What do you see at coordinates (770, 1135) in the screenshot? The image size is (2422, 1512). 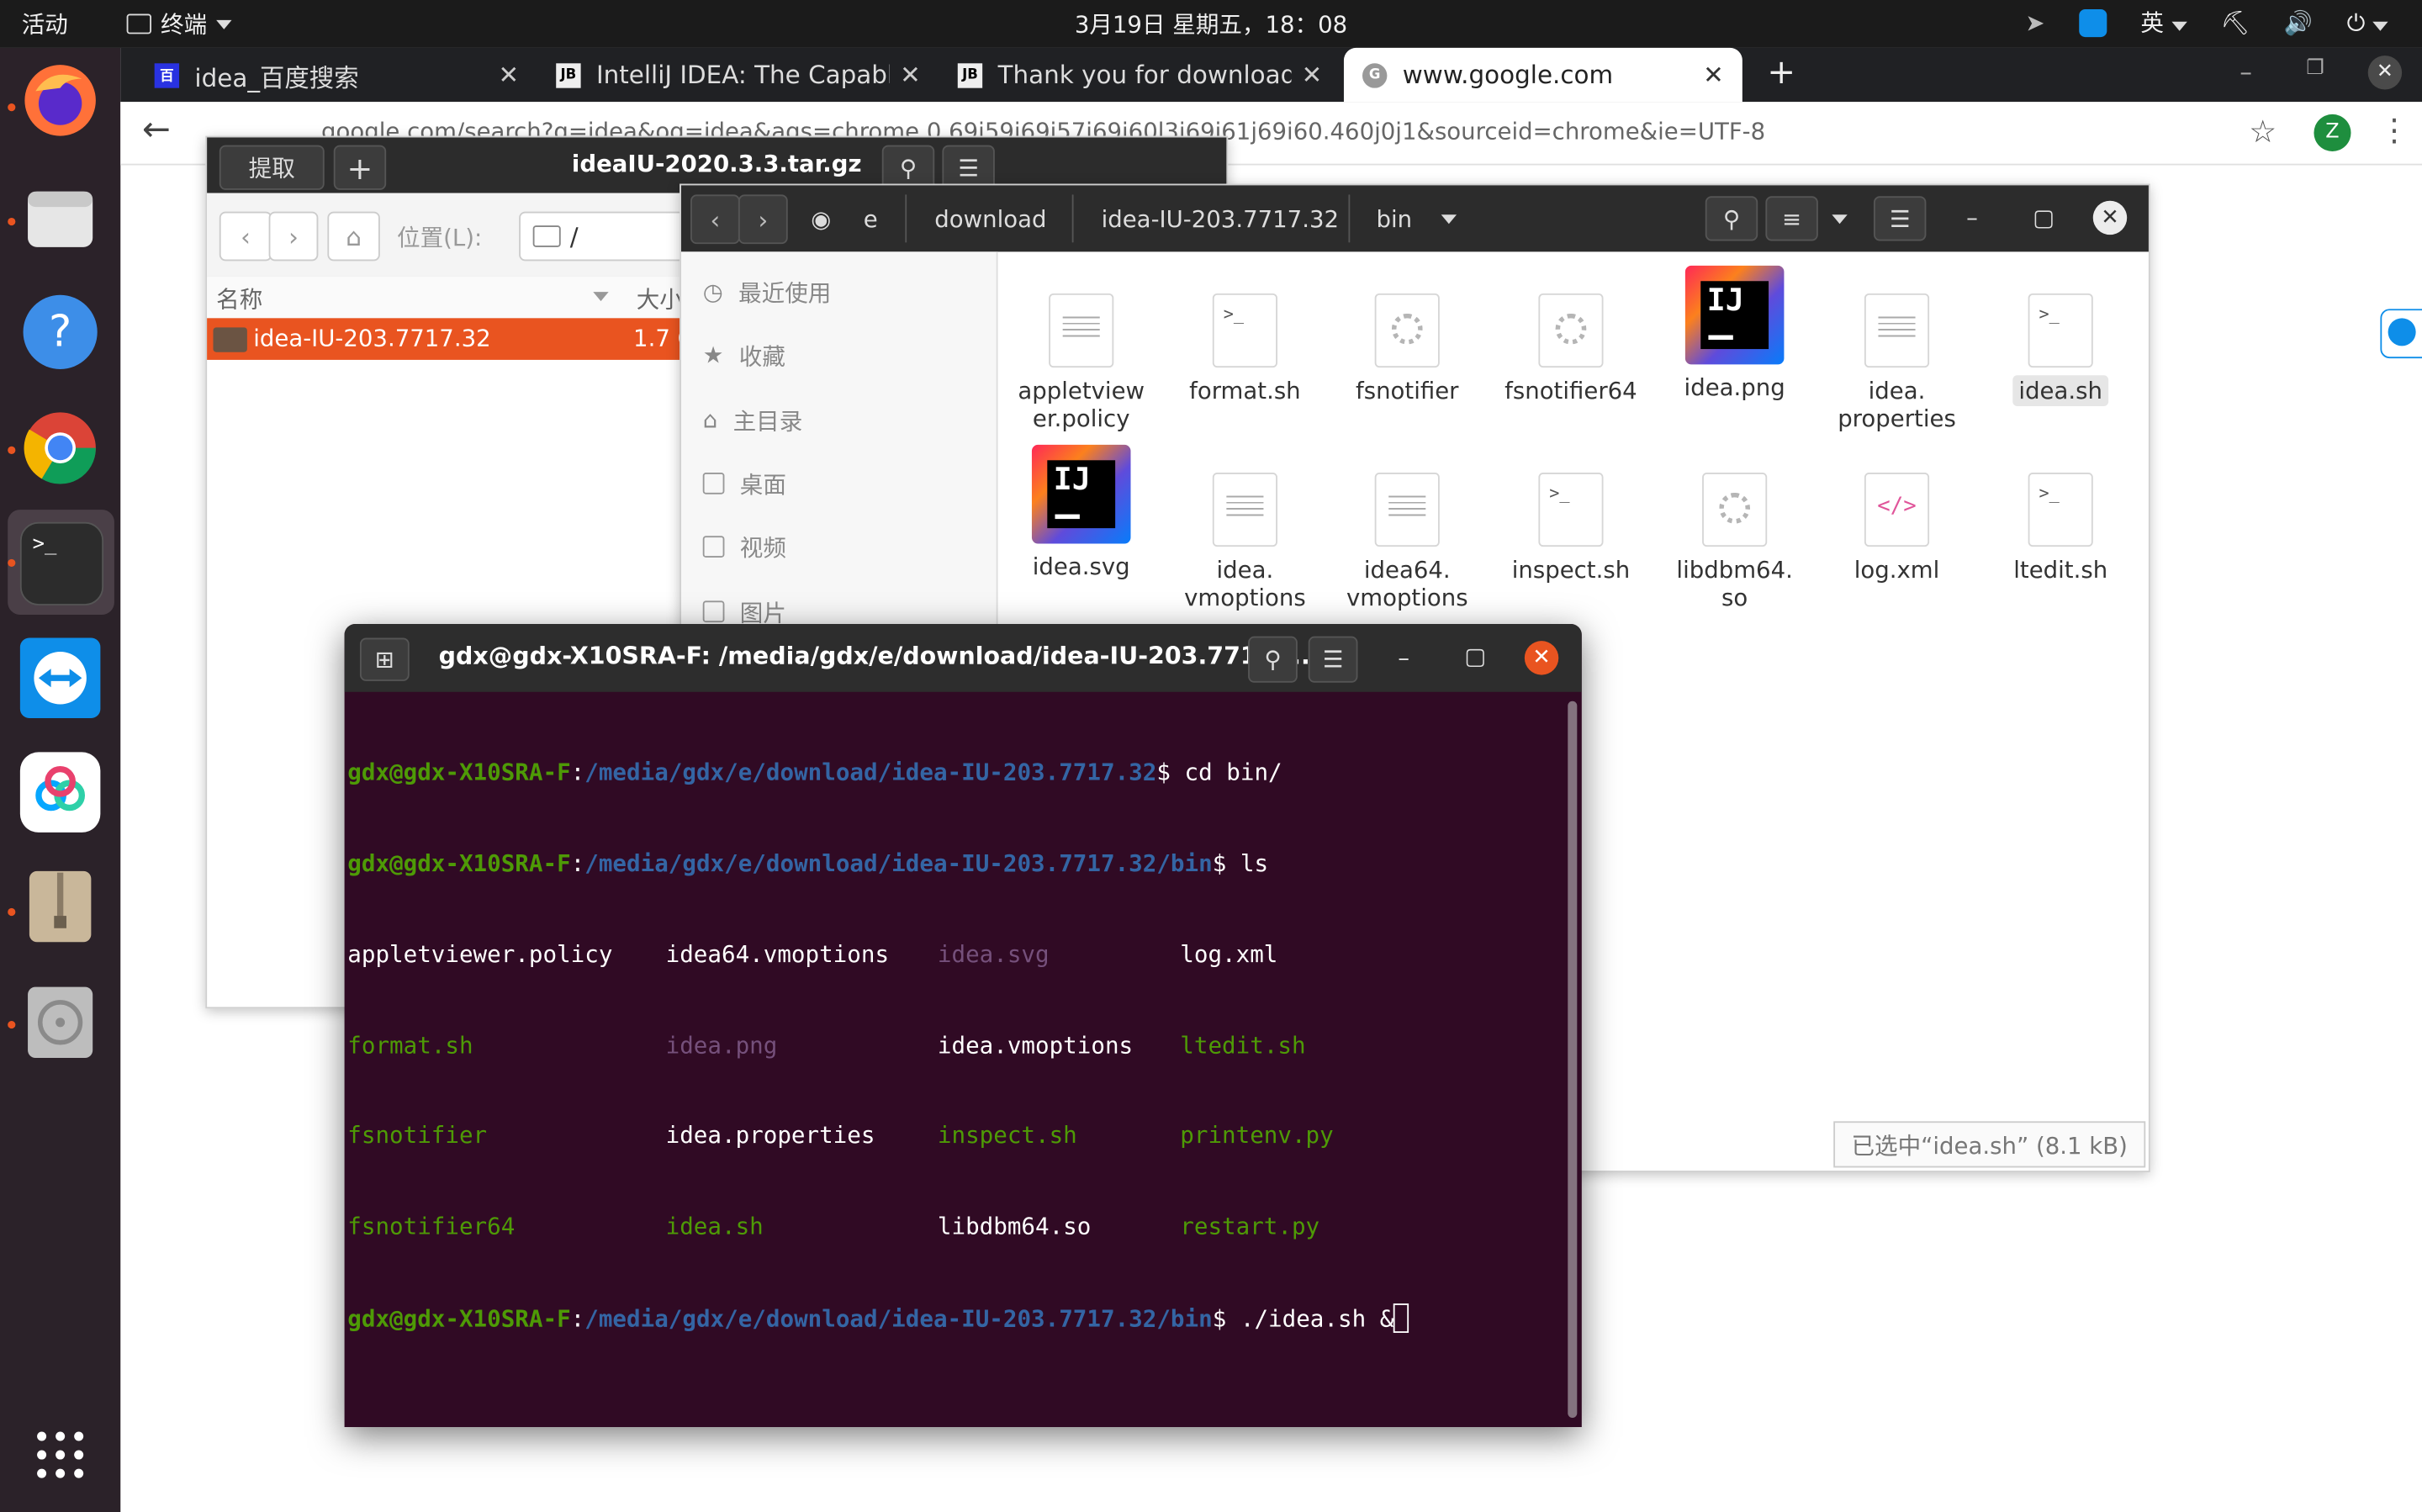 I see `ls-entry: idea.properties` at bounding box center [770, 1135].